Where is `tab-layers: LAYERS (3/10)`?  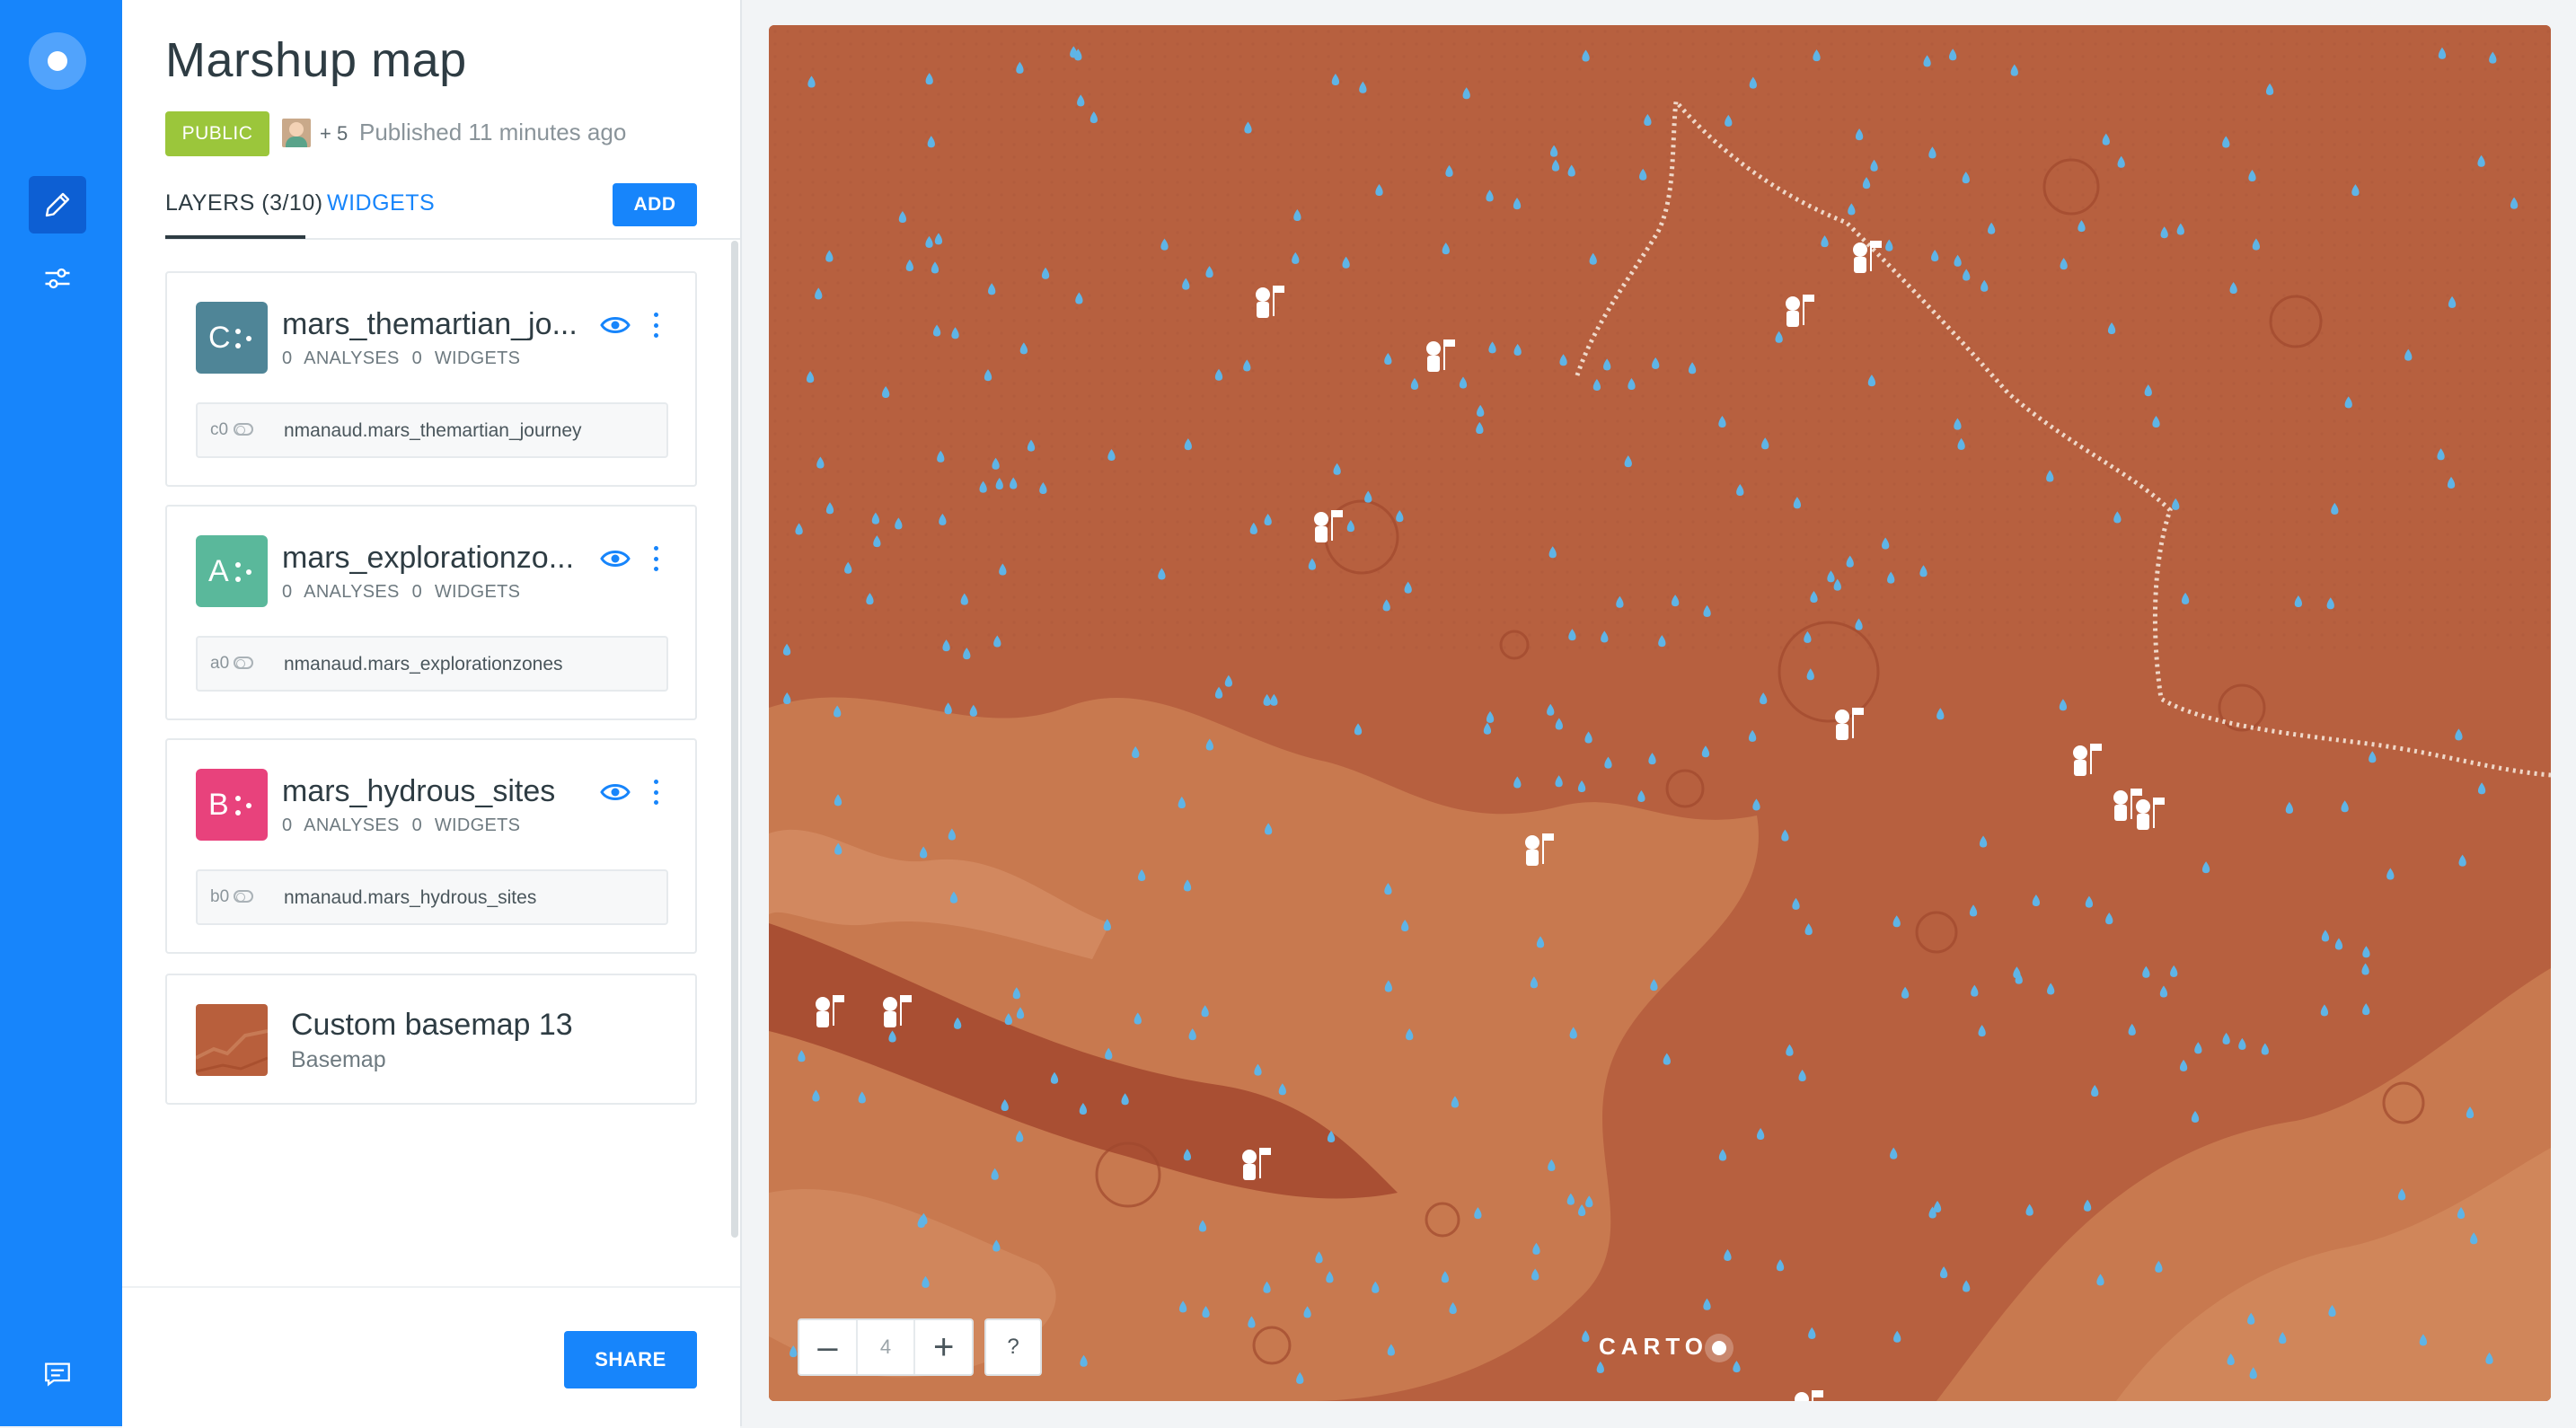
tab-layers: LAYERS (3/10) is located at coordinates (244, 203).